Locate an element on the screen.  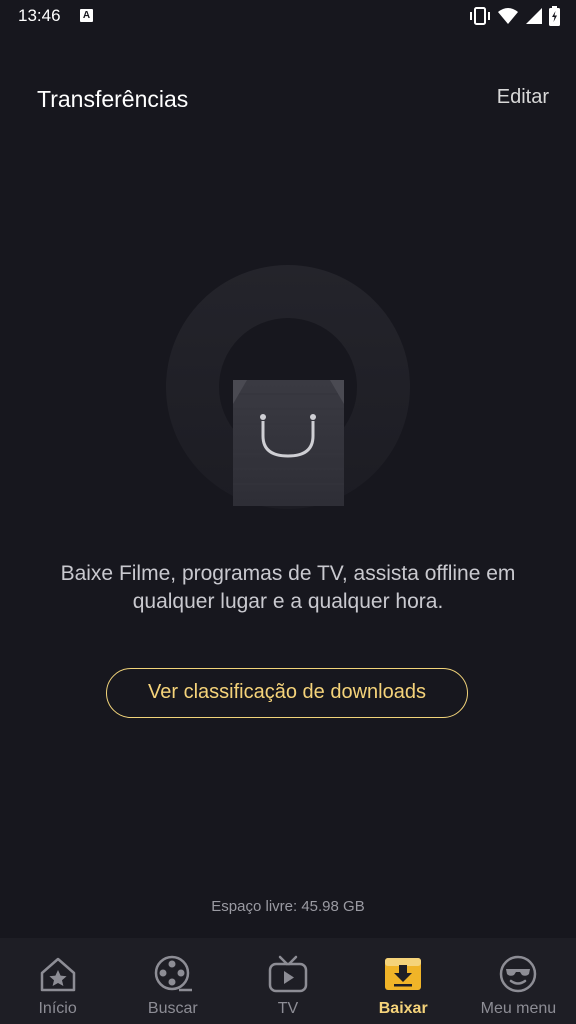
edit-button: Editar is located at coordinates (523, 97).